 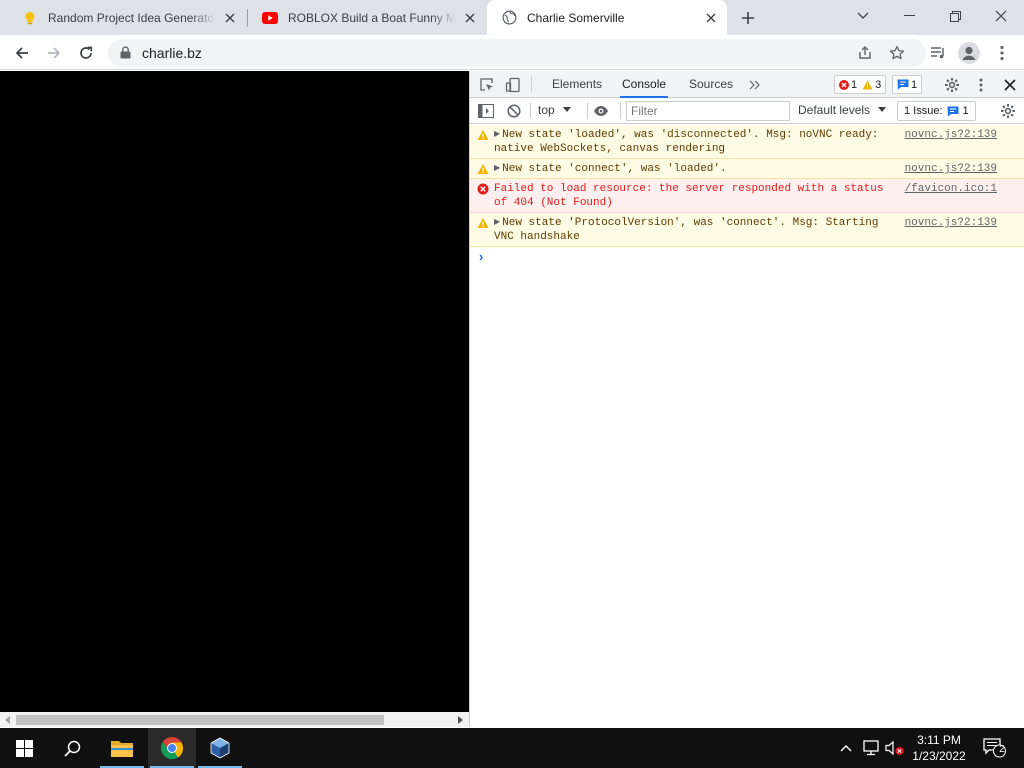 I want to click on scrollbar-thumb, so click(x=200, y=720).